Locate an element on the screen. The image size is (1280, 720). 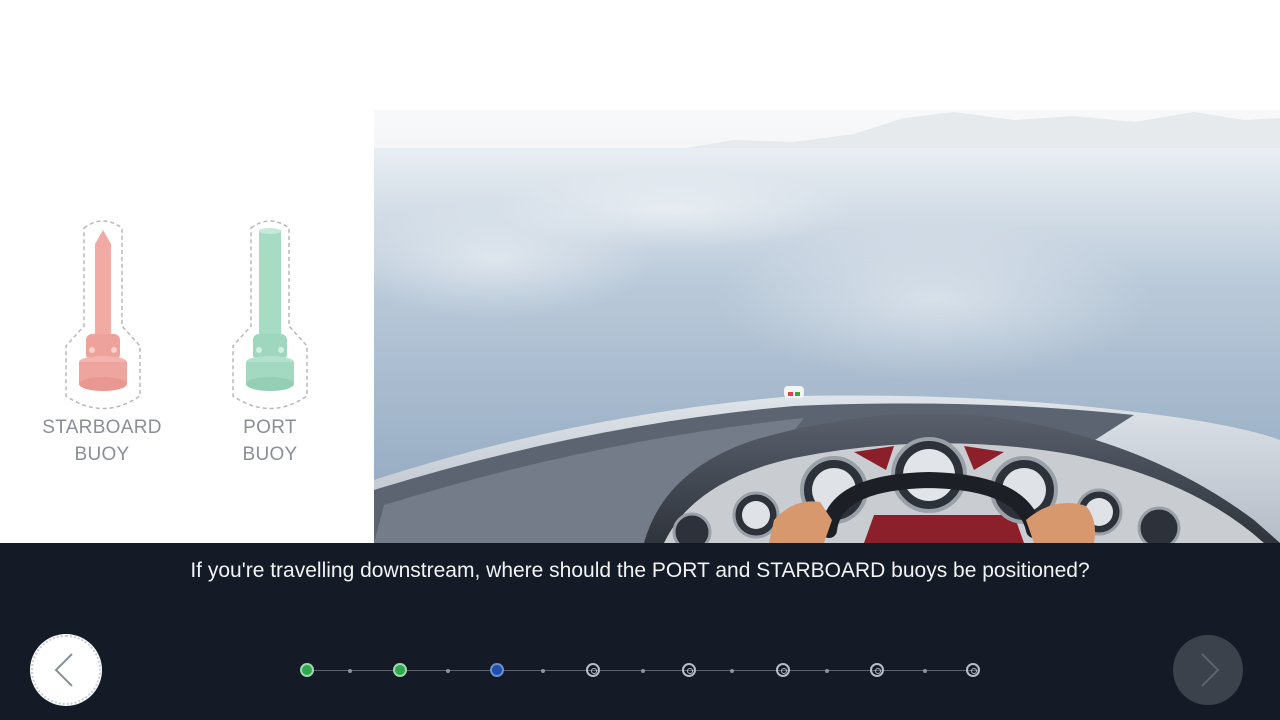
starboard-buoy-label: STARBOARD BUOY is located at coordinates (102, 441).